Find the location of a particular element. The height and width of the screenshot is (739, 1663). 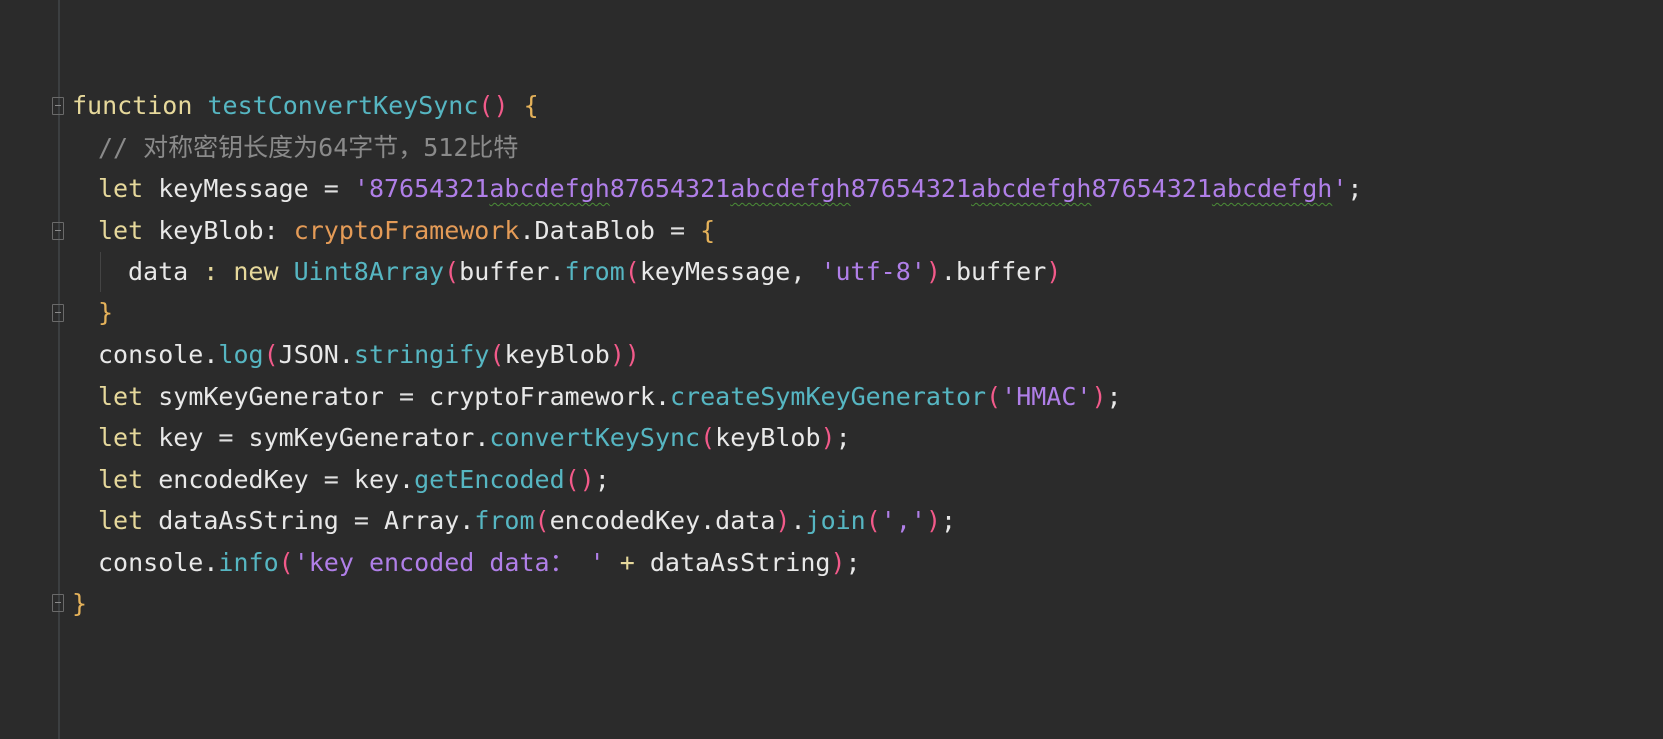

close-brace: } is located at coordinates (80, 603).